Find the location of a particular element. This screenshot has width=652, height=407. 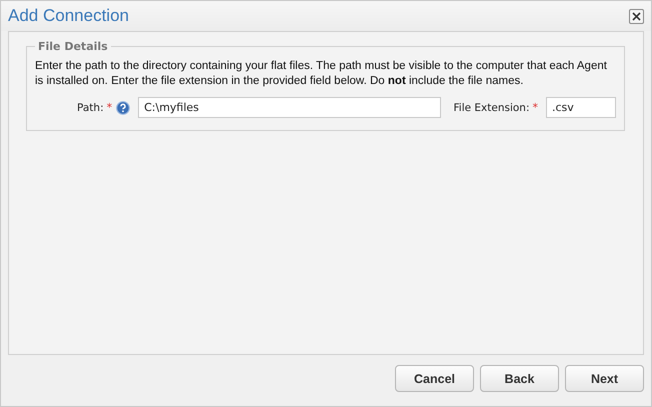

close-button is located at coordinates (636, 16).